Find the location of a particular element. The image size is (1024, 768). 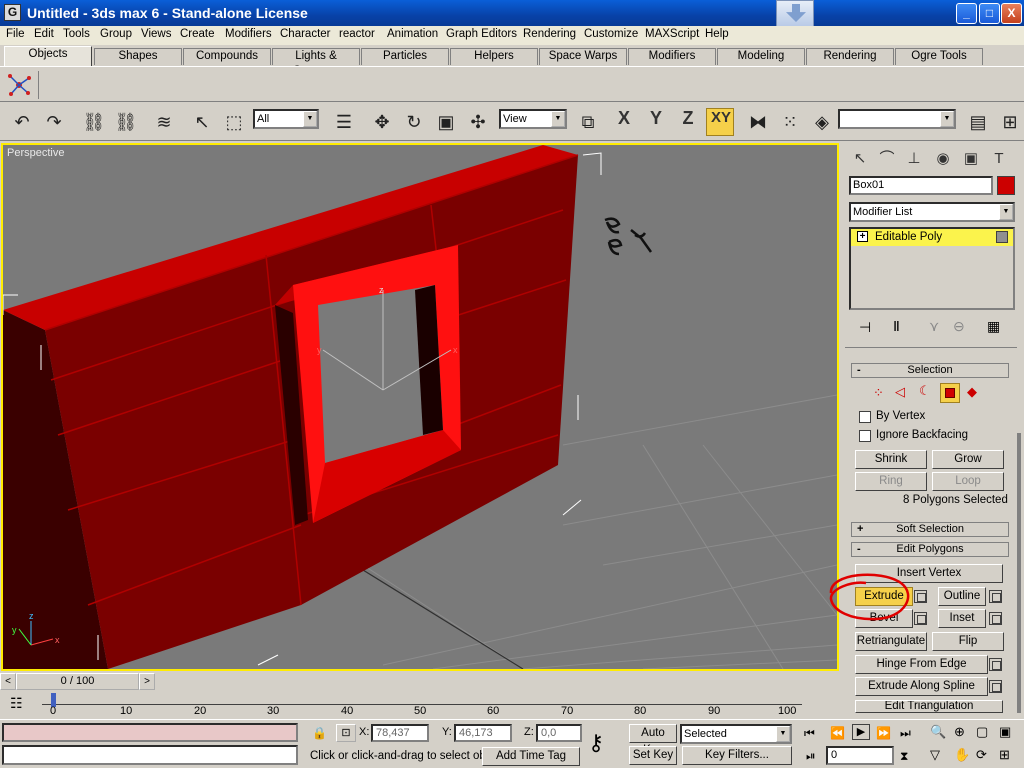

maxscript-output-line is located at coordinates (150, 755).